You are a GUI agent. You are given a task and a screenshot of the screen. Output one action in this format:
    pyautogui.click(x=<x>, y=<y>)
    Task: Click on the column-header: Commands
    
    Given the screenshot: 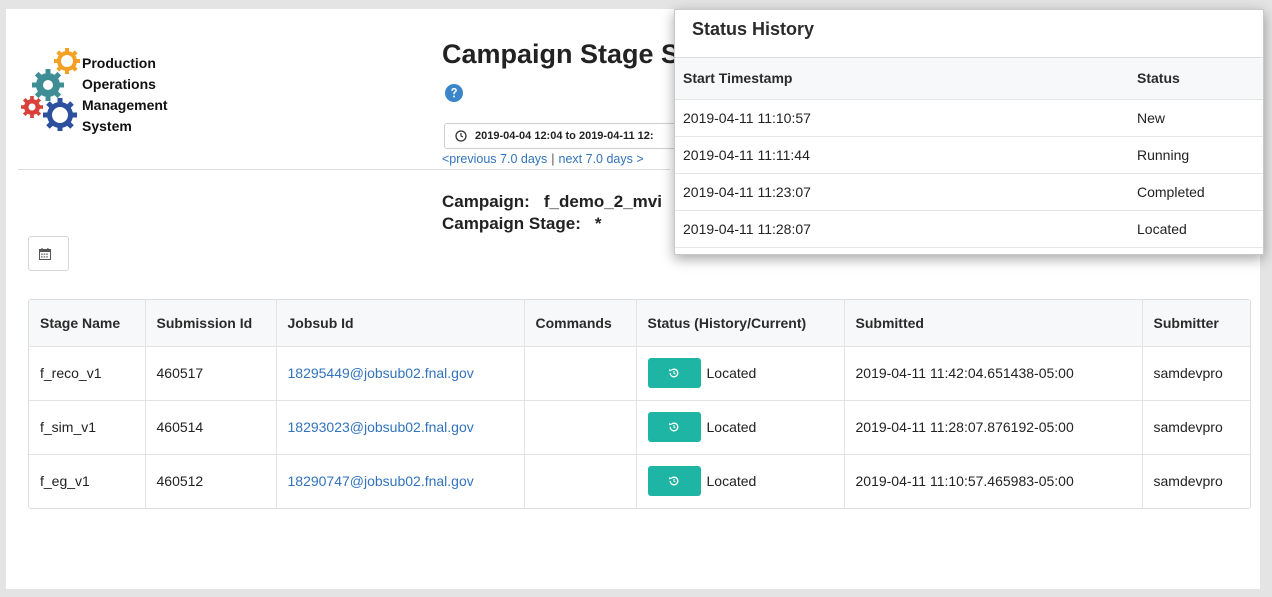 What is the action you would take?
    pyautogui.click(x=580, y=323)
    